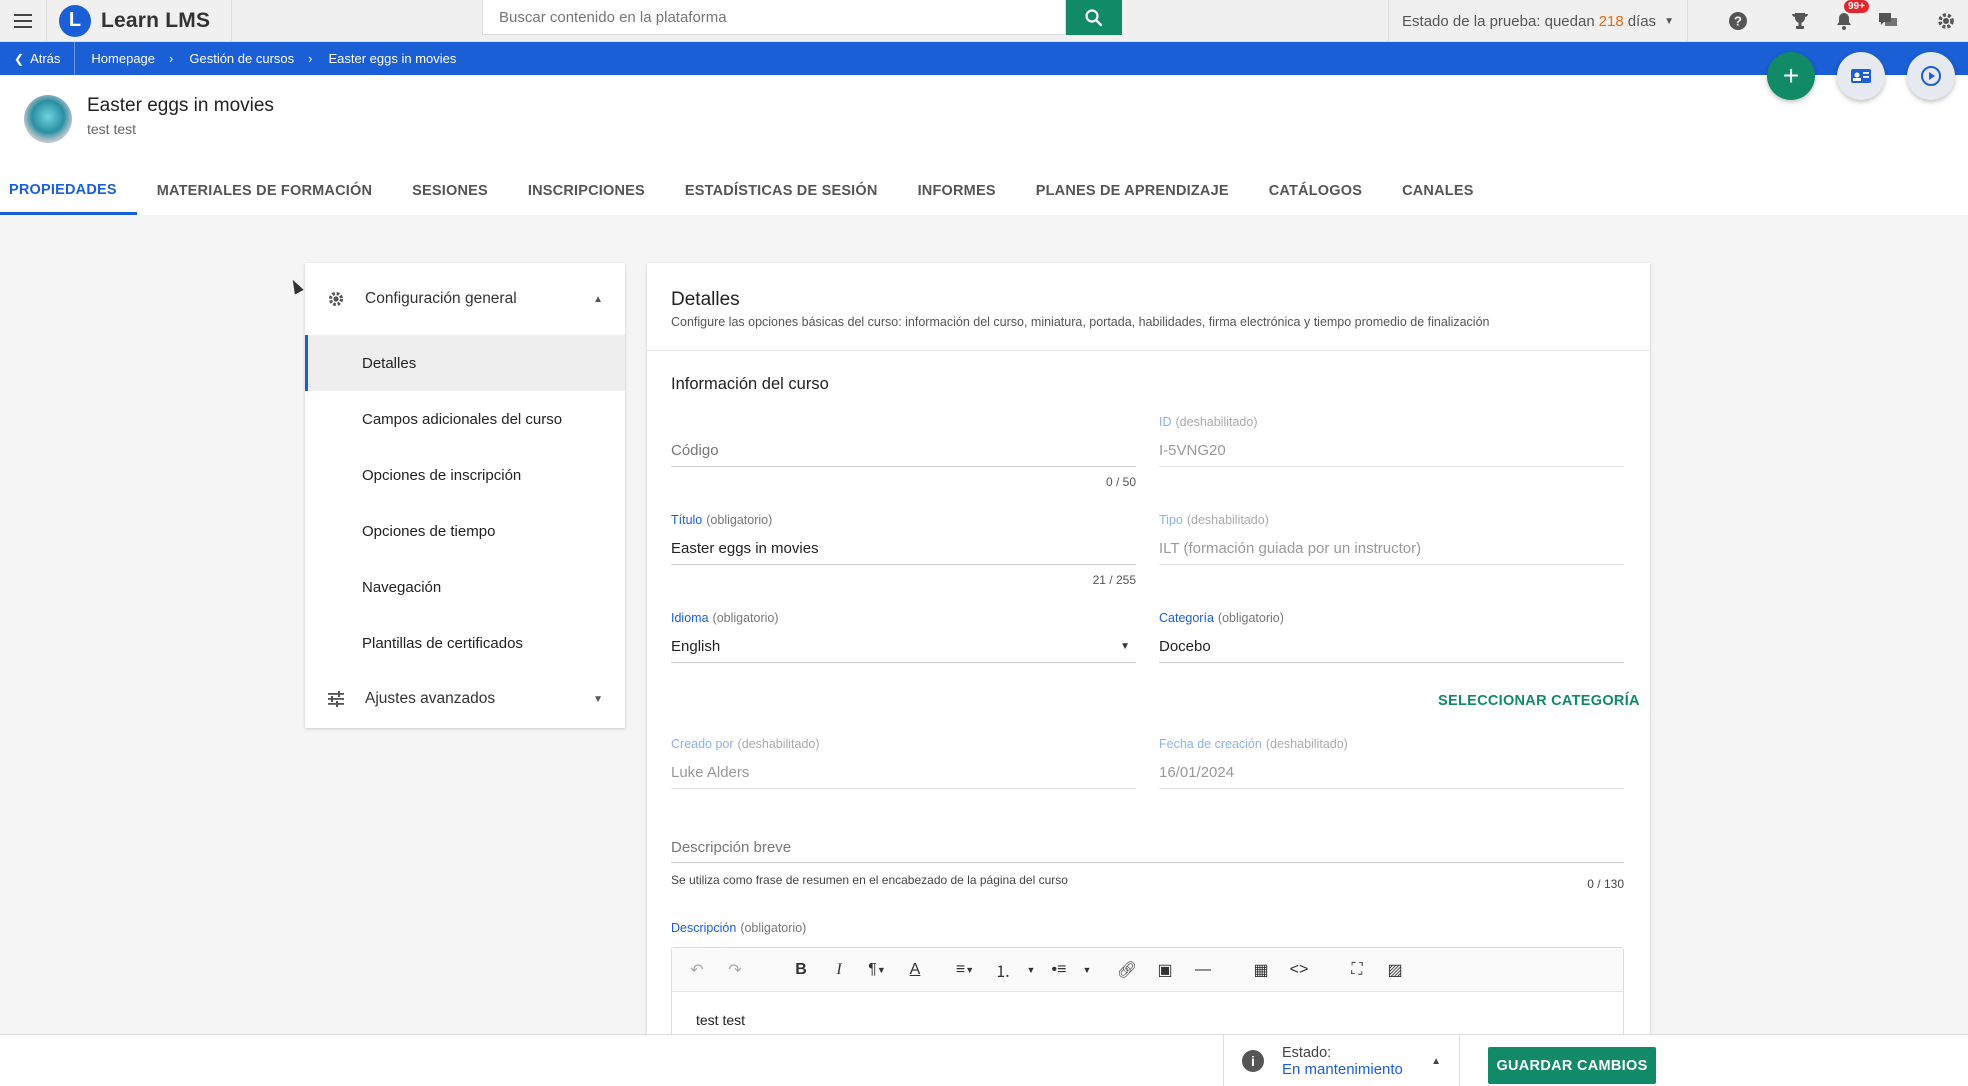  I want to click on description-label-row: Descripción (obligatorio), so click(738, 929).